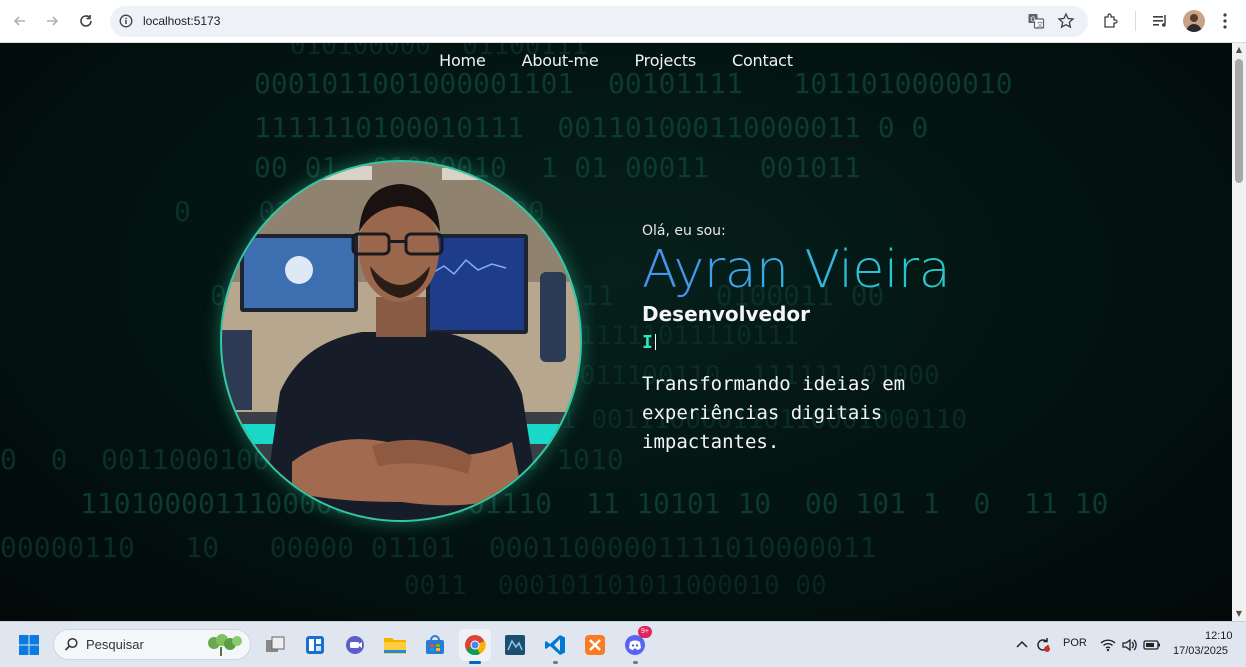  I want to click on language-indicator: POR, so click(1075, 643).